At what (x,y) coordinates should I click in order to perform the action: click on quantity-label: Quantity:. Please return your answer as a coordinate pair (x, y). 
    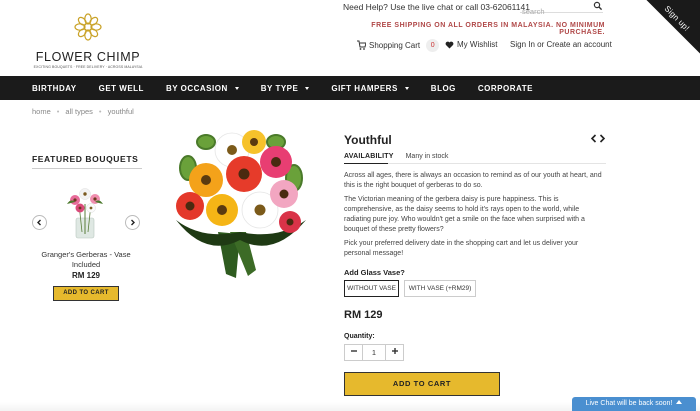
    Looking at the image, I should click on (359, 336).